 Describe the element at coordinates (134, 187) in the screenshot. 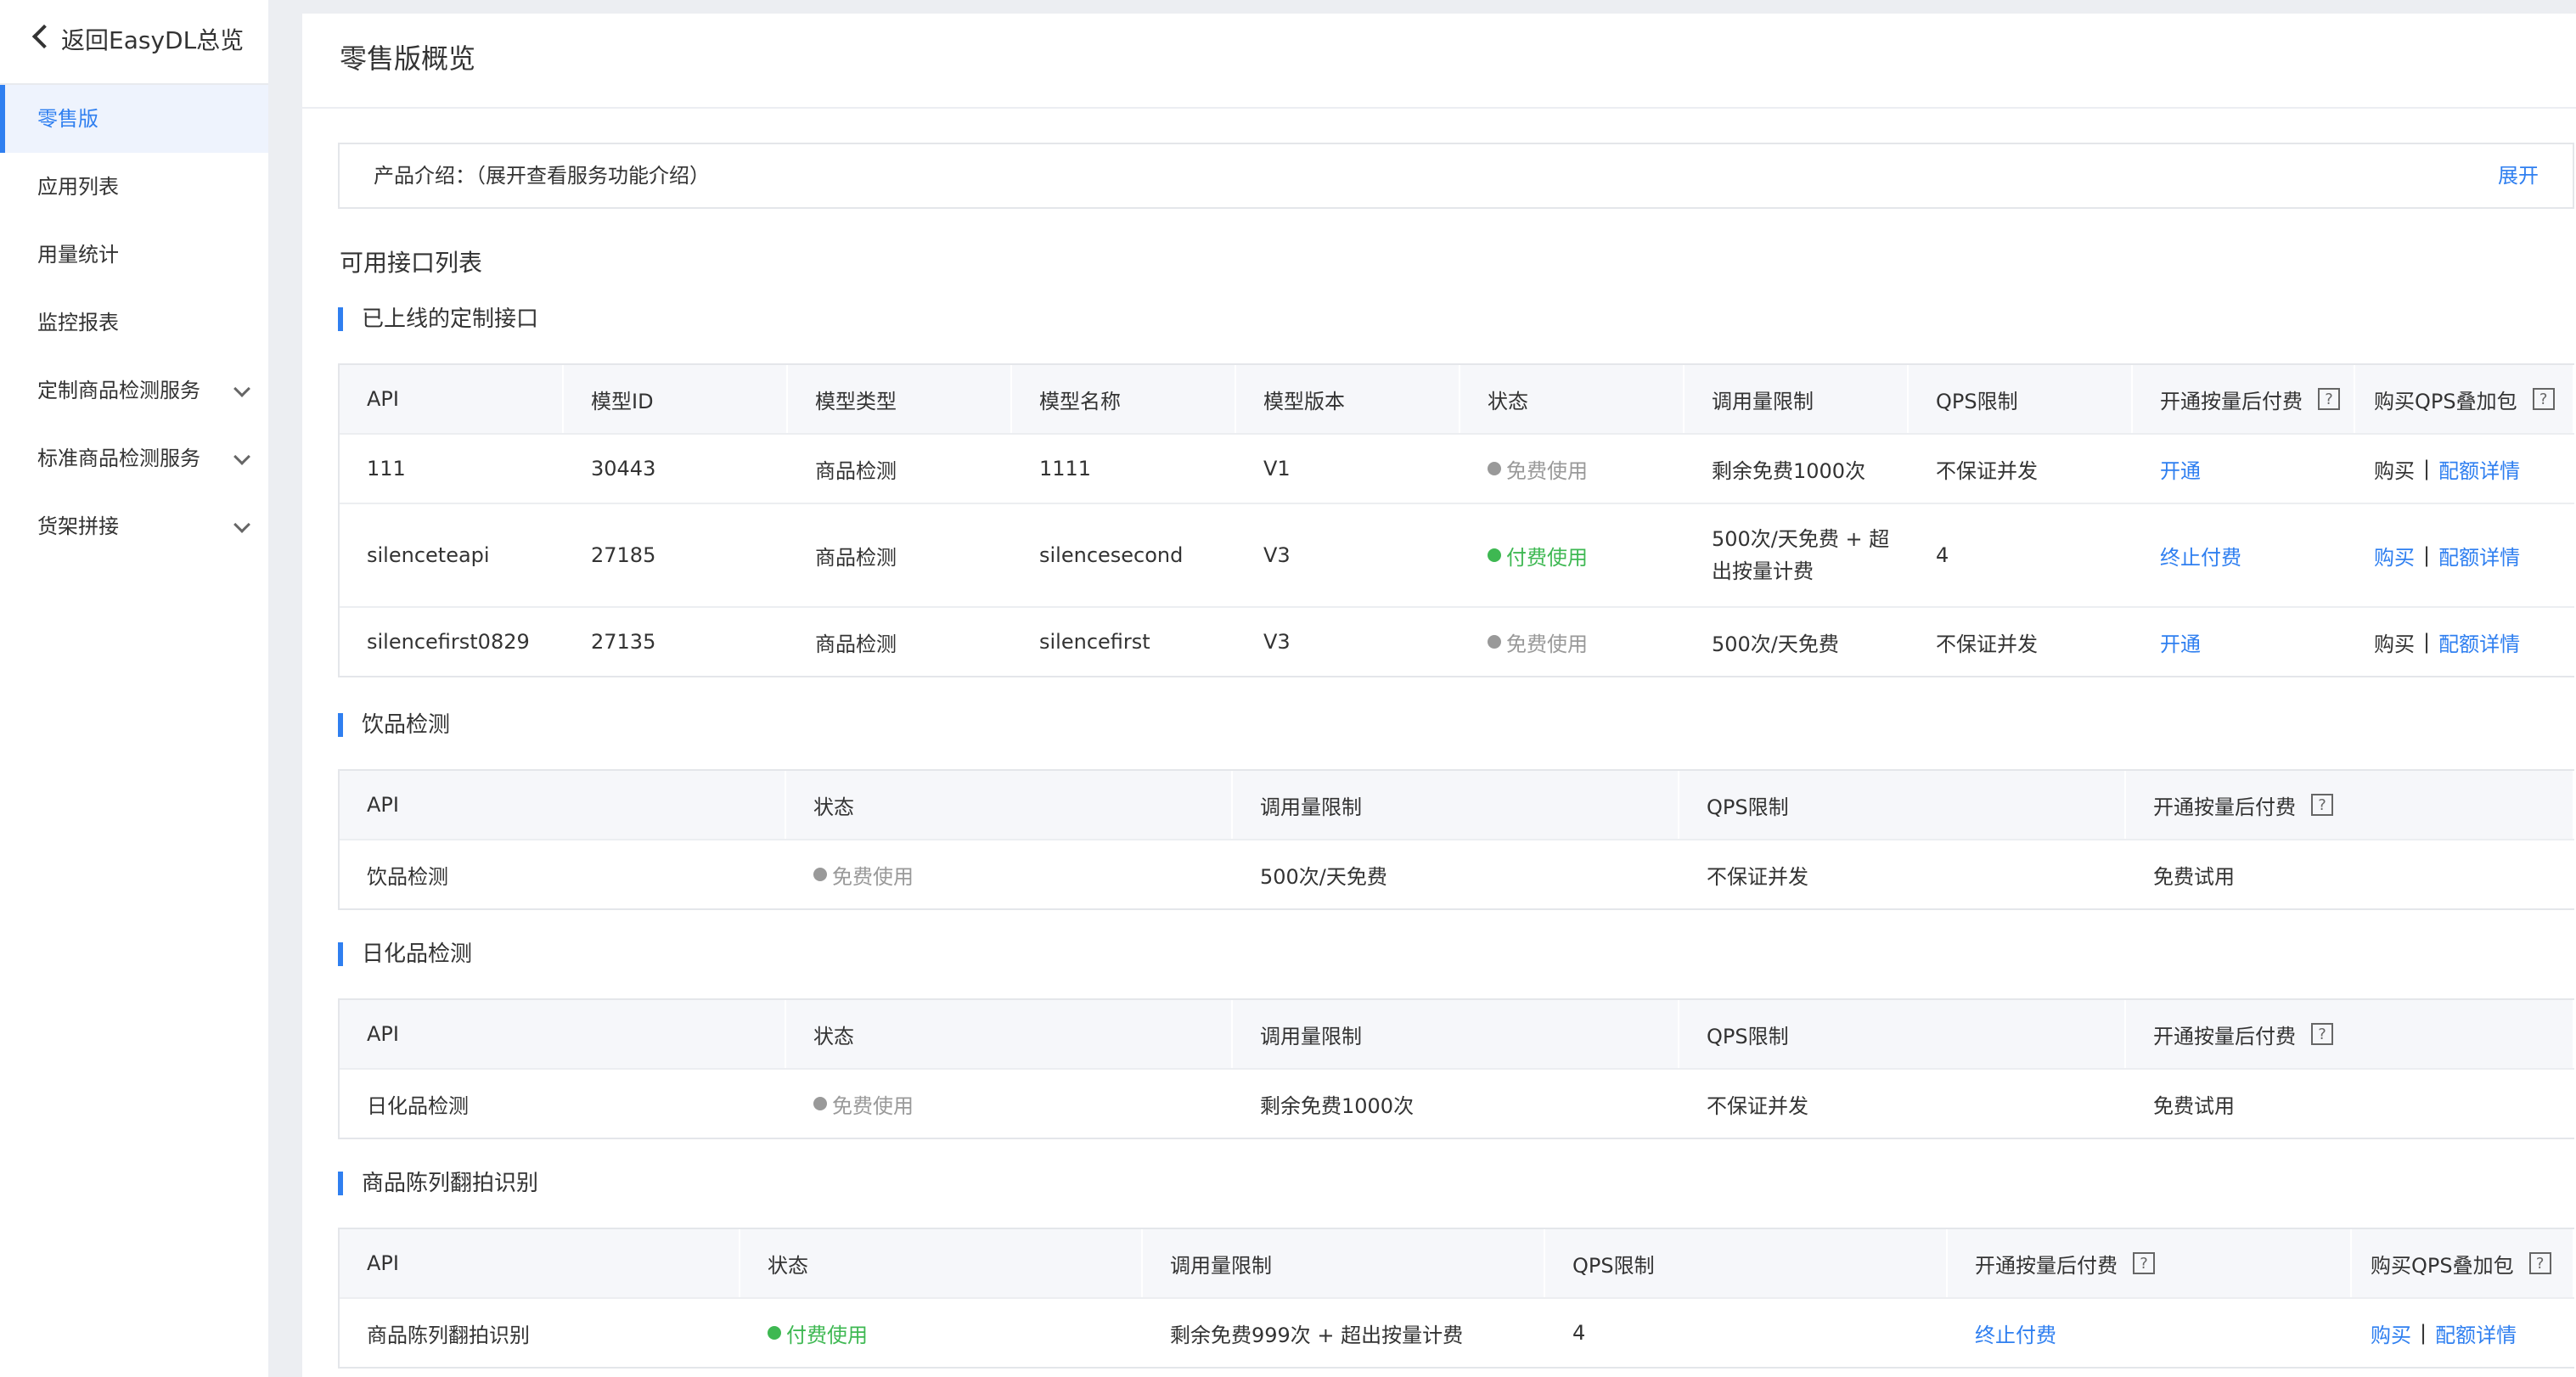

I see `sidebar-item-app-list: 应用列表` at that location.